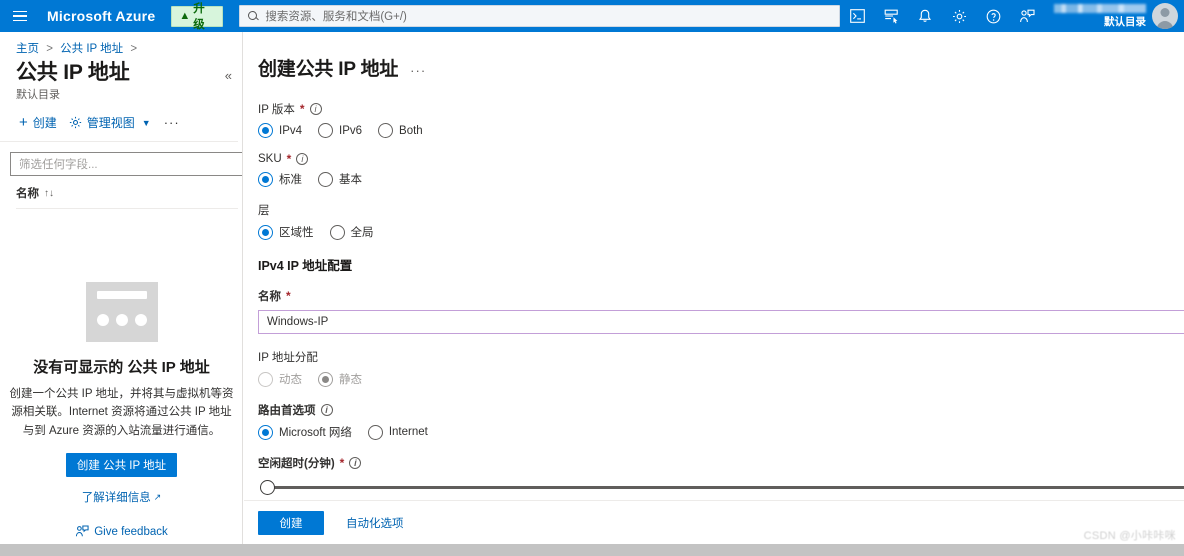 This screenshot has width=1184, height=556. I want to click on name-label: 名称, so click(269, 297).